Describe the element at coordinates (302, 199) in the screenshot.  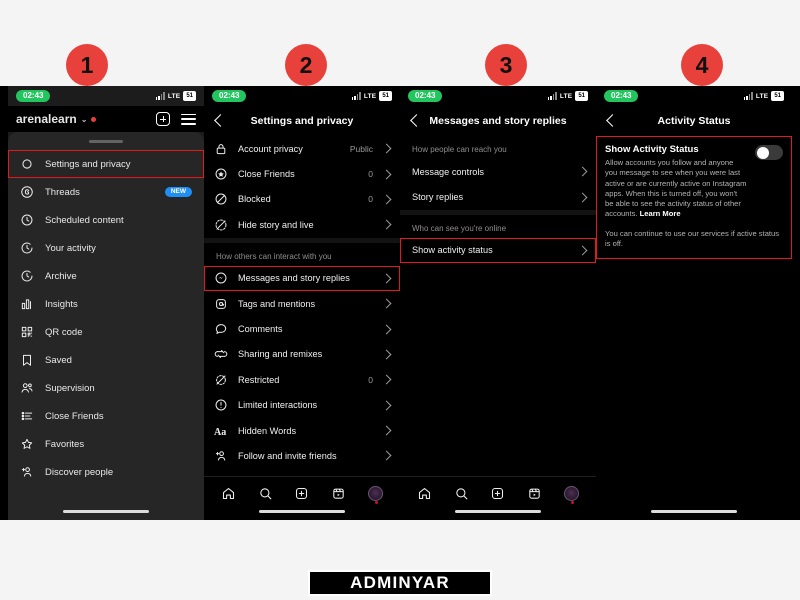
I see `settings-row-blocked: Blocked 0` at that location.